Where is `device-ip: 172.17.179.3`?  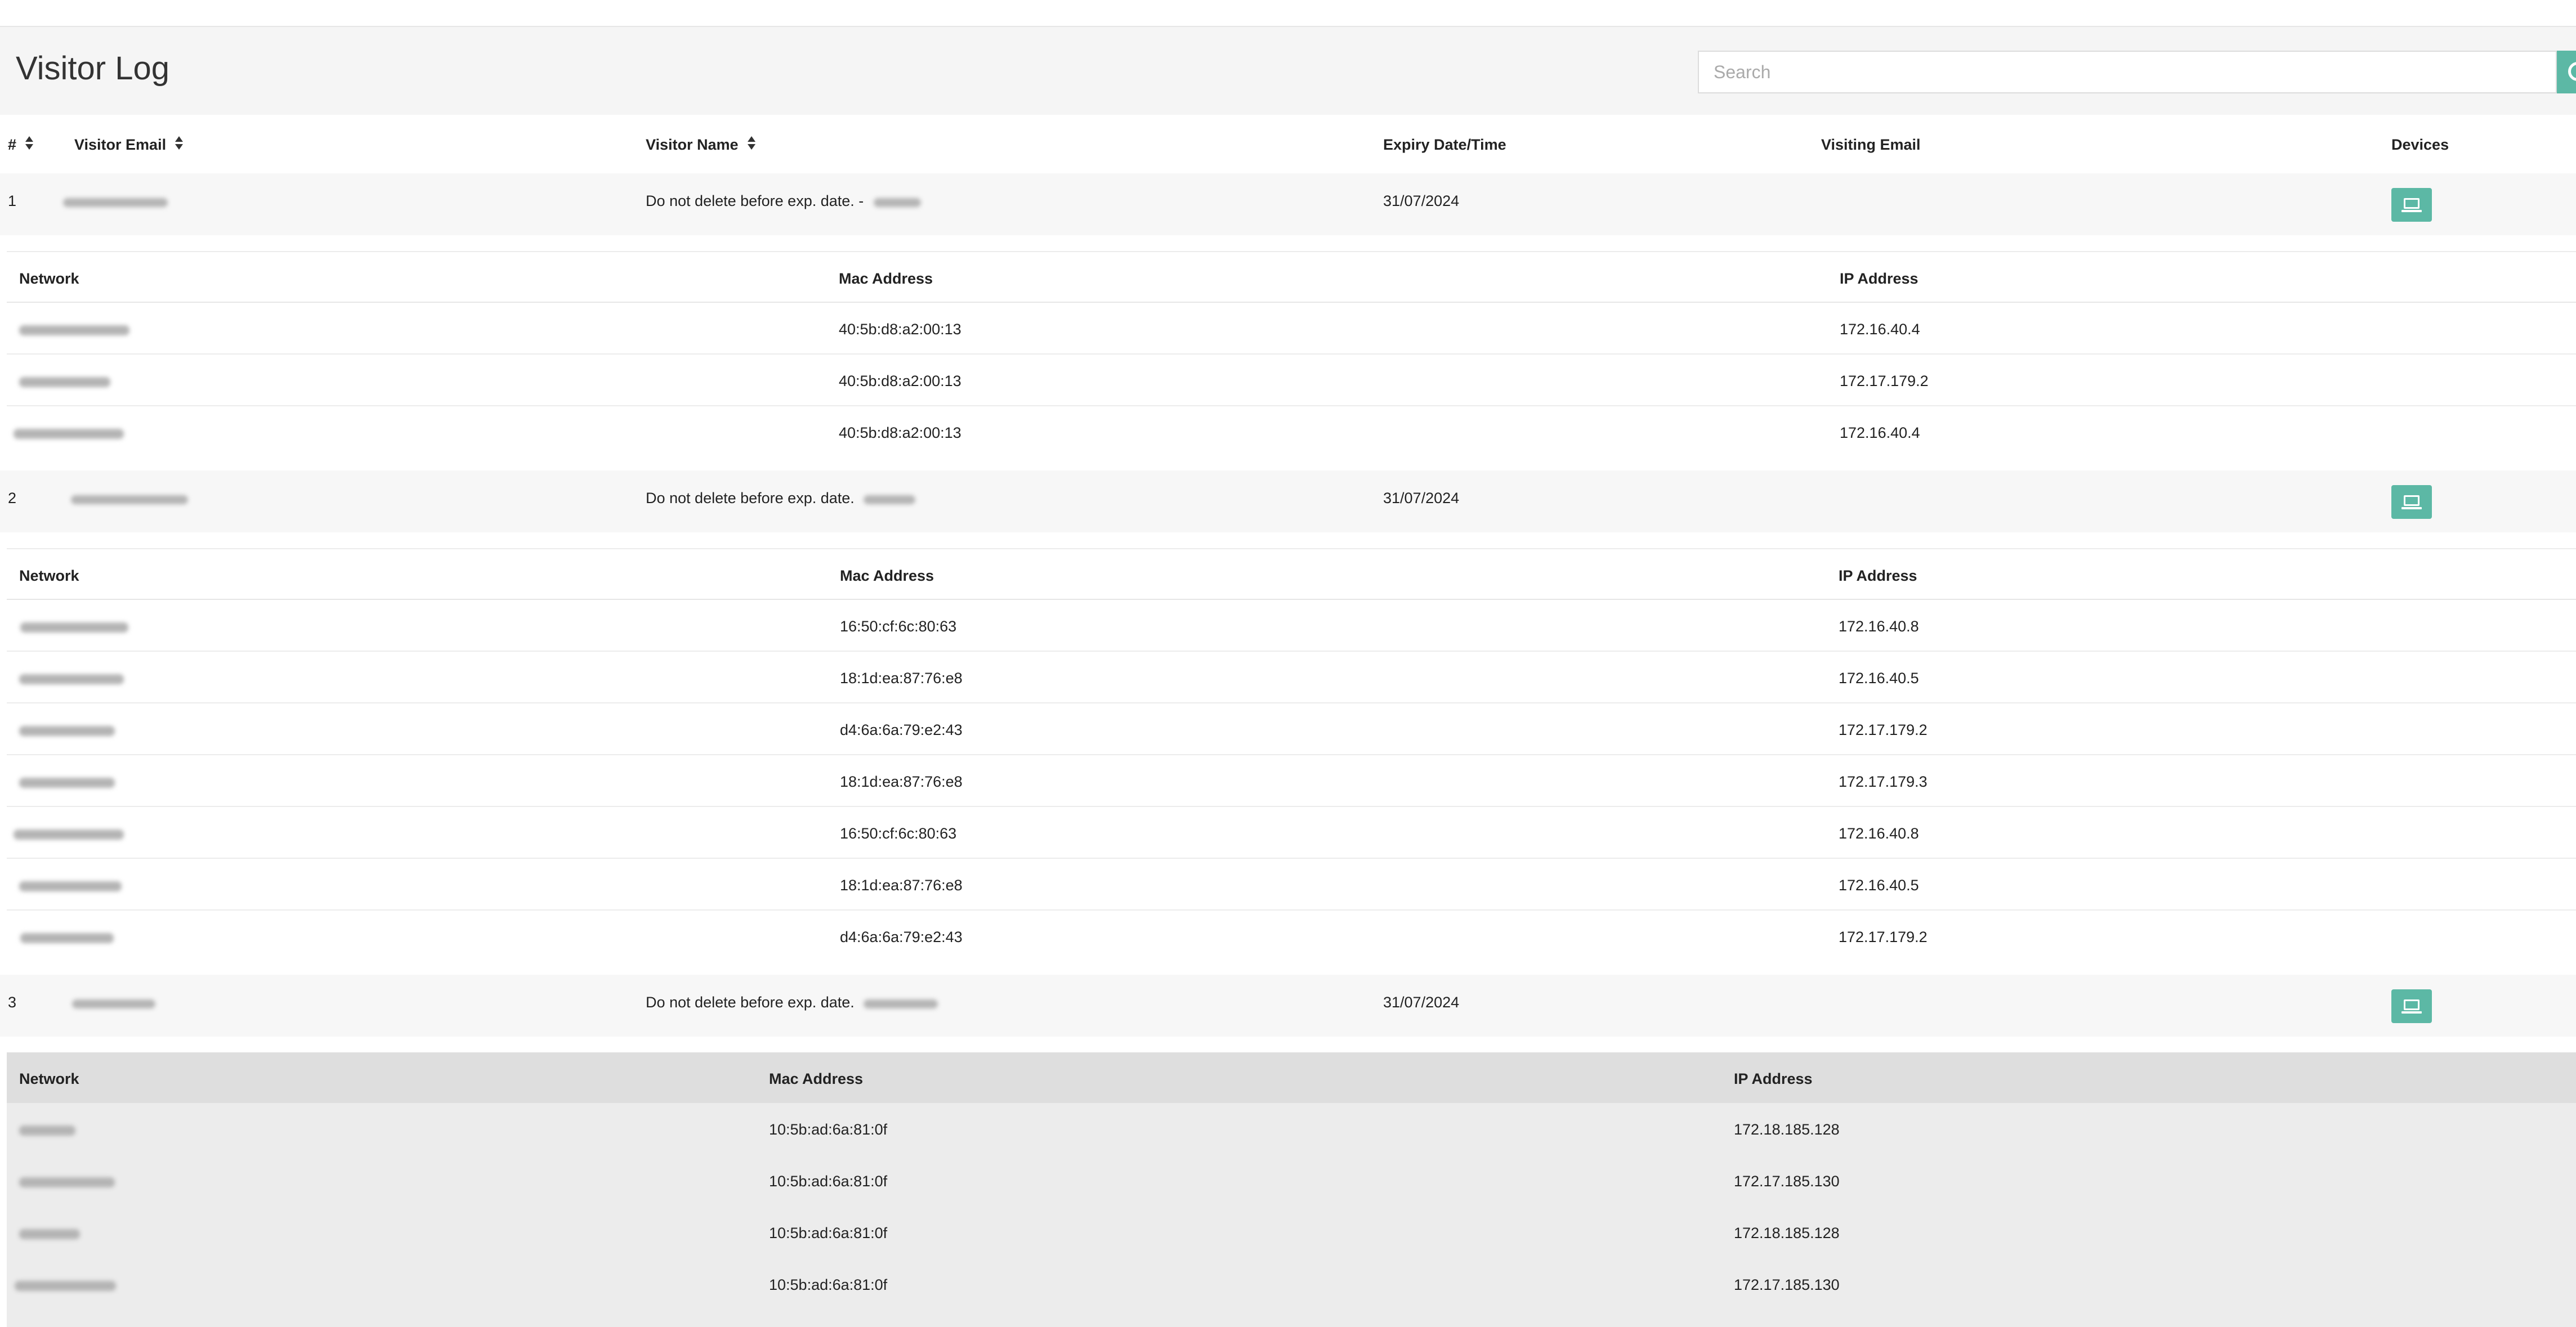
device-ip: 172.17.179.3 is located at coordinates (1883, 782).